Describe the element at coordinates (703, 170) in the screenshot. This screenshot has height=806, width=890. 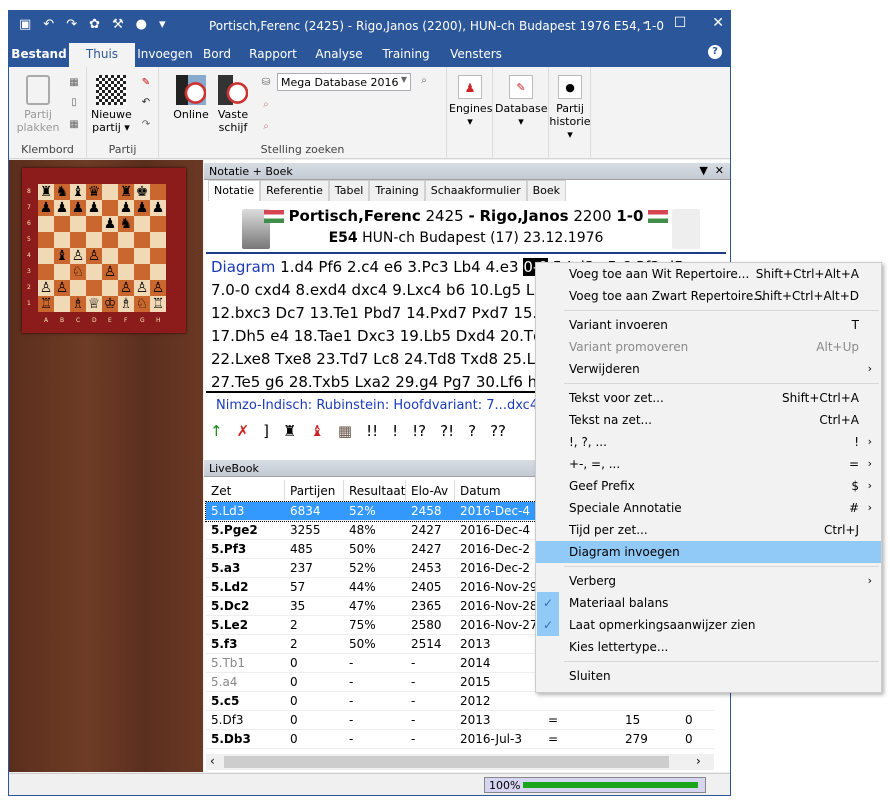
I see `panel-menu-icon: ▼` at that location.